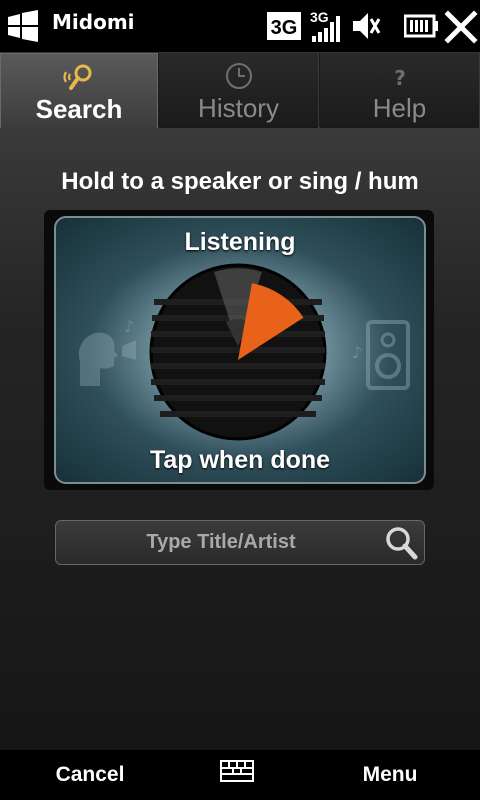 The image size is (480, 800). Describe the element at coordinates (240, 460) in the screenshot. I see `tap-when-done-label: Tap when done` at that location.